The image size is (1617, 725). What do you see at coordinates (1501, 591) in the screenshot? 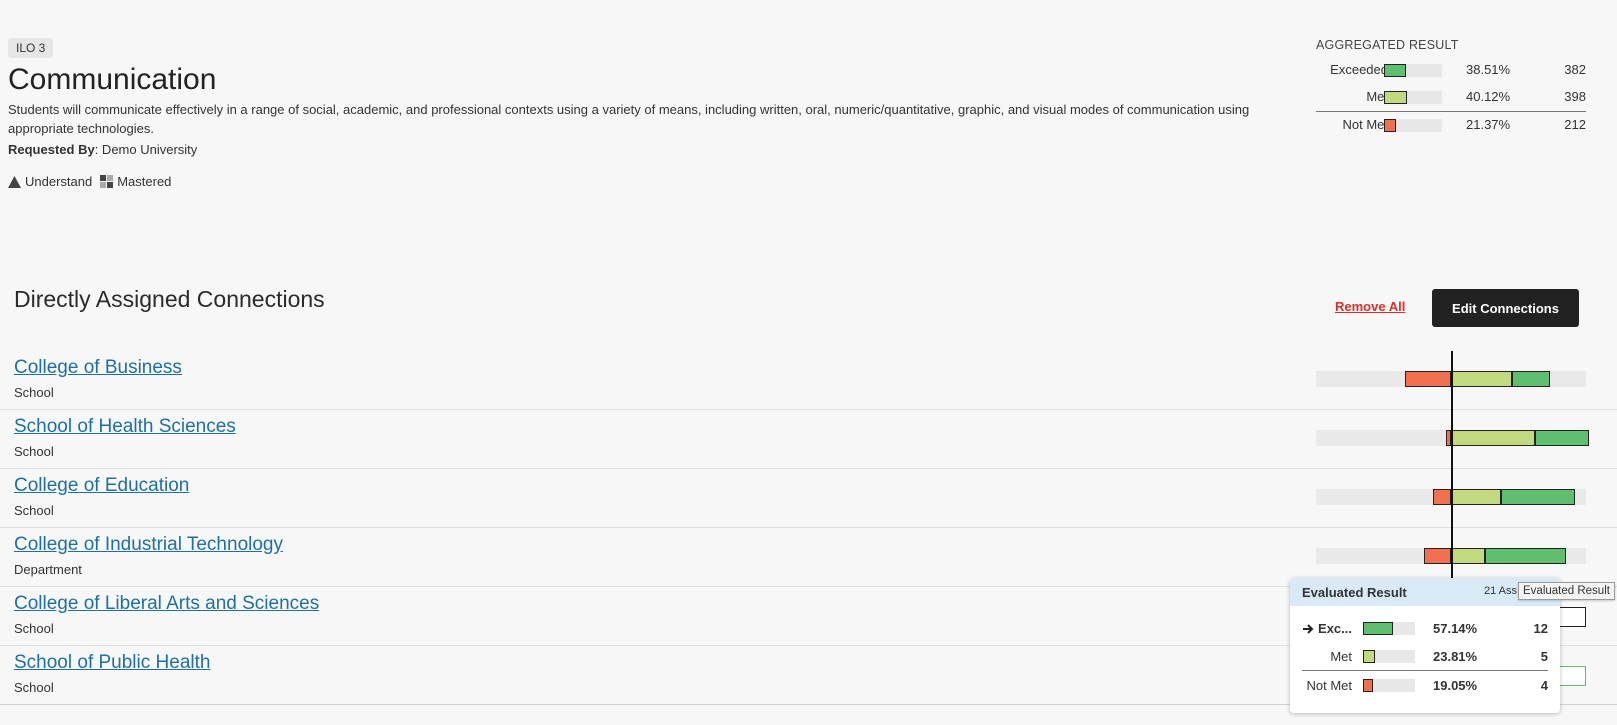
I see `popover-assessments: 21 Ass` at bounding box center [1501, 591].